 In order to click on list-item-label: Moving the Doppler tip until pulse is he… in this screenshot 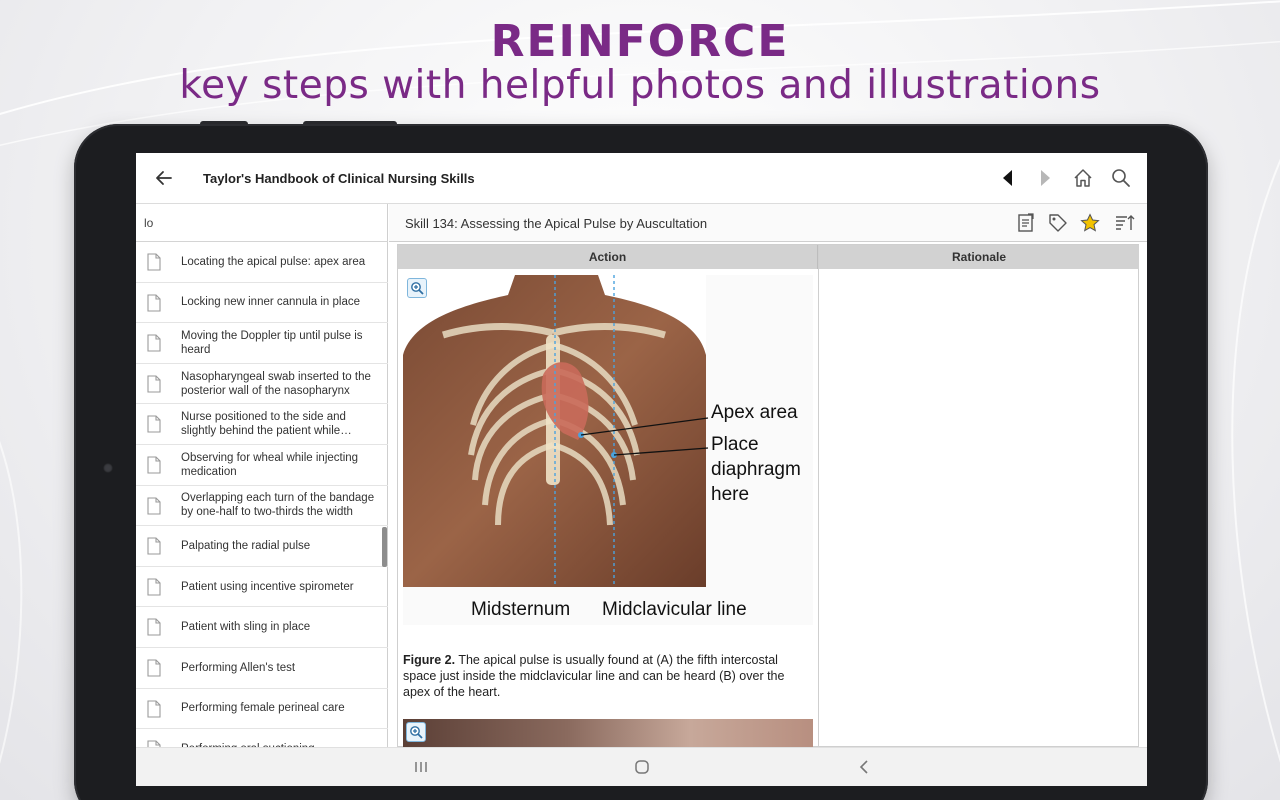, I will do `click(272, 342)`.